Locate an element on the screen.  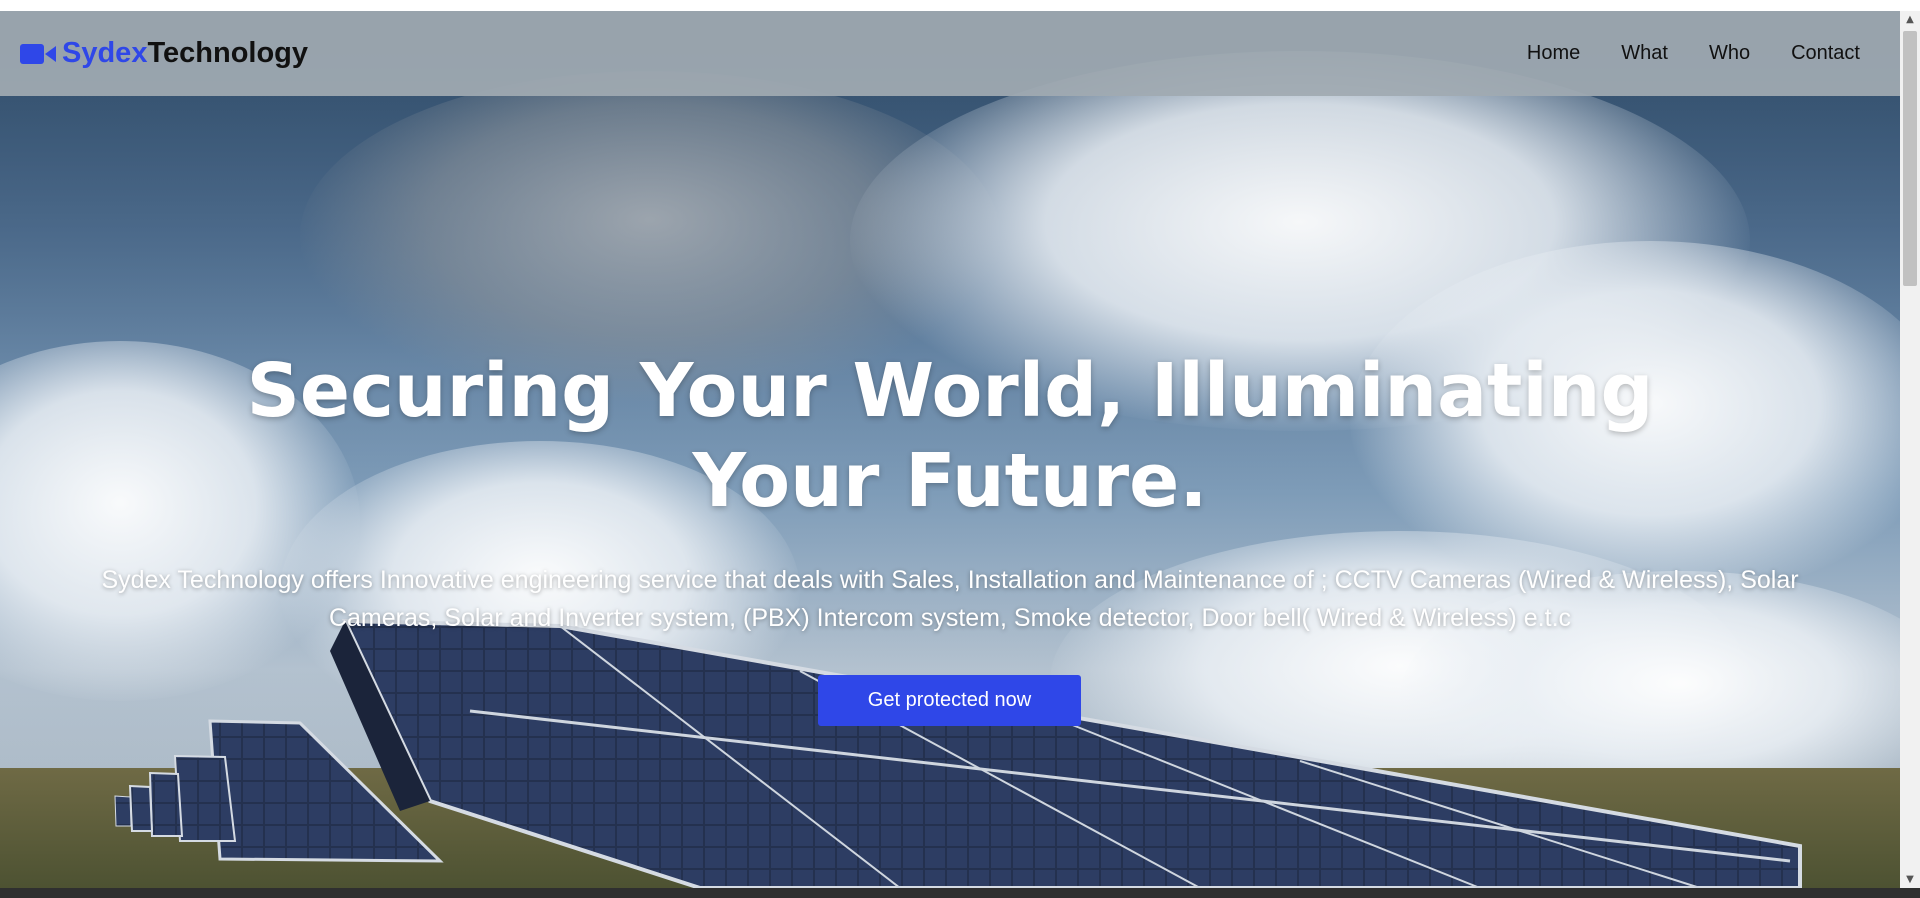
scroll-up-arrow-icon: ▲ is located at coordinates (1910, 19).